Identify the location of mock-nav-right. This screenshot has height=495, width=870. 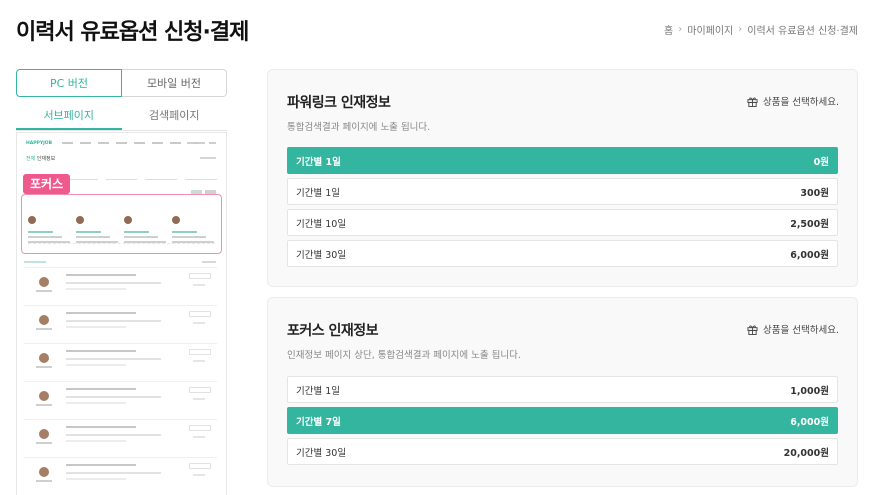
(201, 143).